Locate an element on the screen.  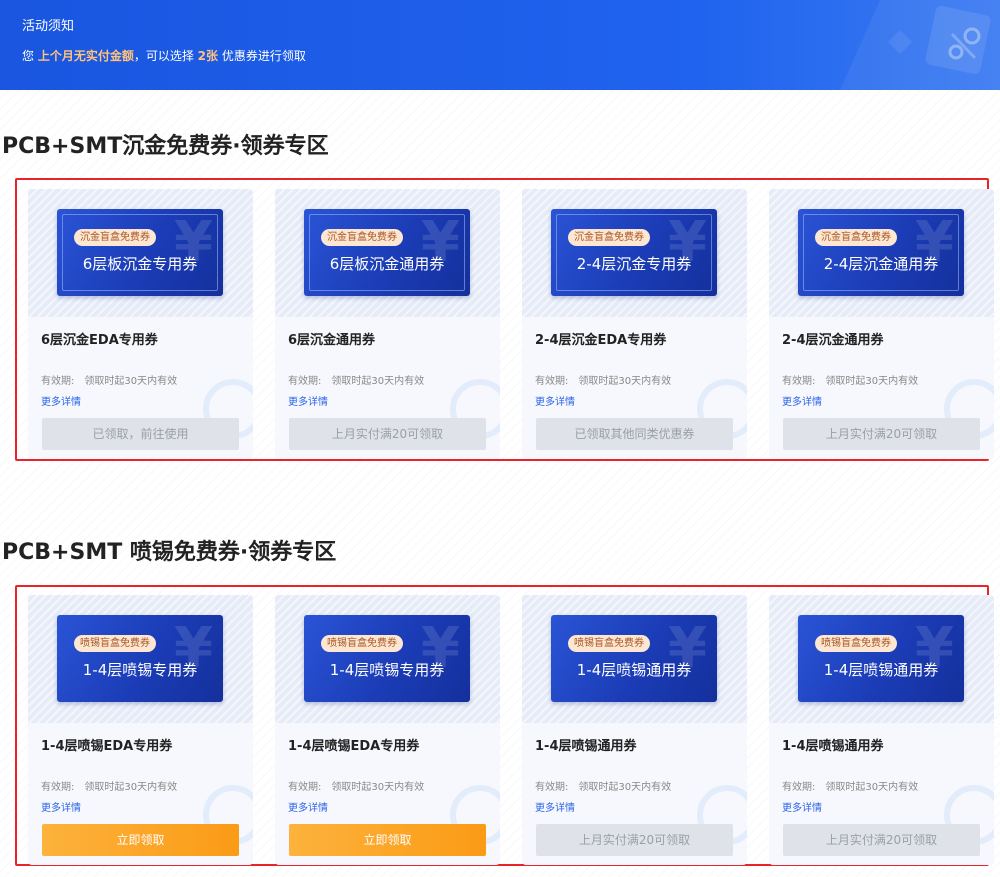
coupon-ticket-name: 6层板沉金通用券 is located at coordinates (387, 264).